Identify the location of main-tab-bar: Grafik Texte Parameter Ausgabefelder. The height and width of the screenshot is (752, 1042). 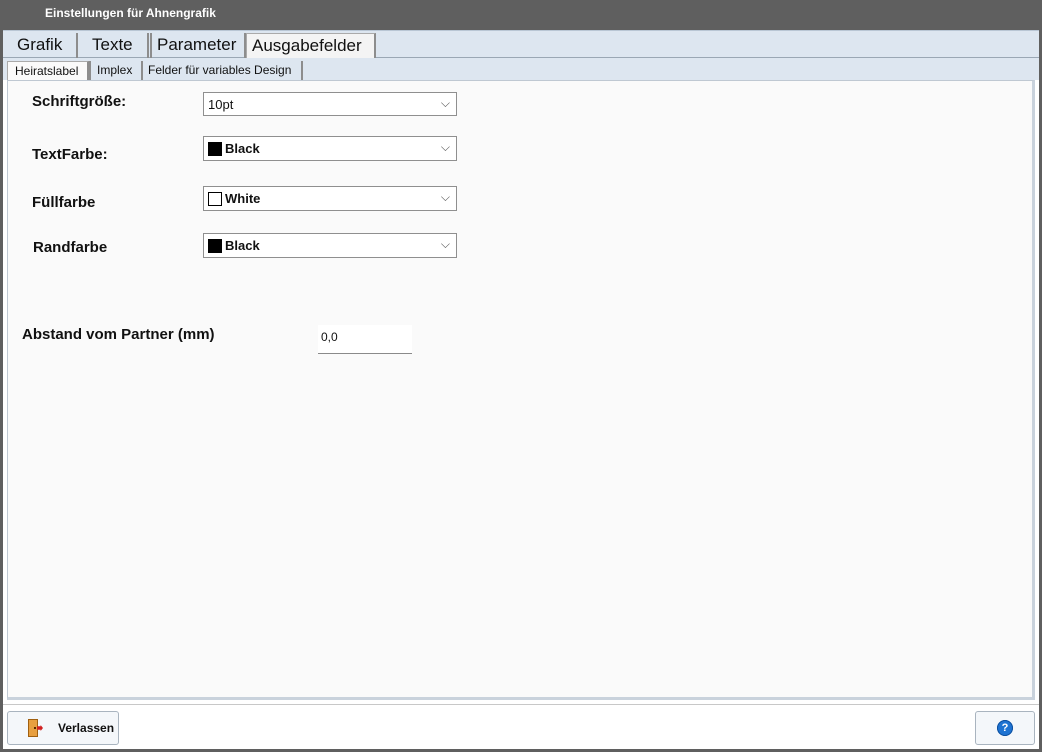
(521, 45).